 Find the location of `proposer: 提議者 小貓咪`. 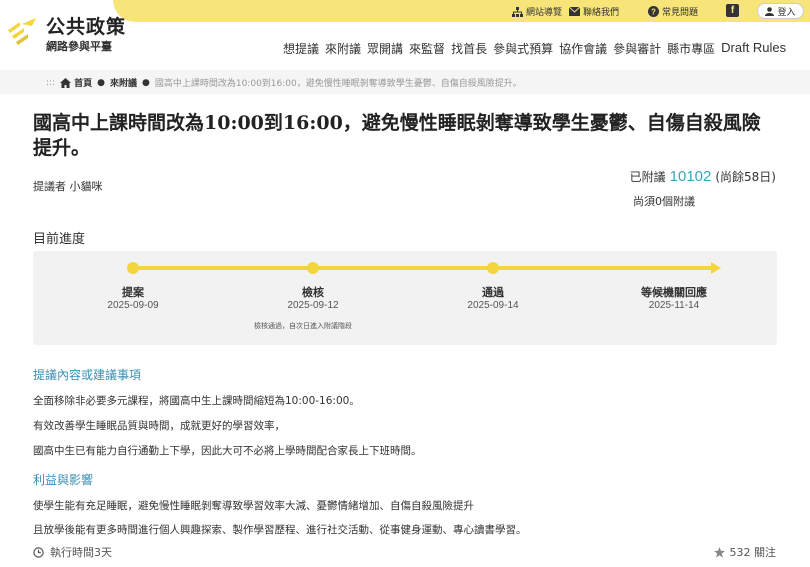

proposer: 提議者 小貓咪 is located at coordinates (68, 186).